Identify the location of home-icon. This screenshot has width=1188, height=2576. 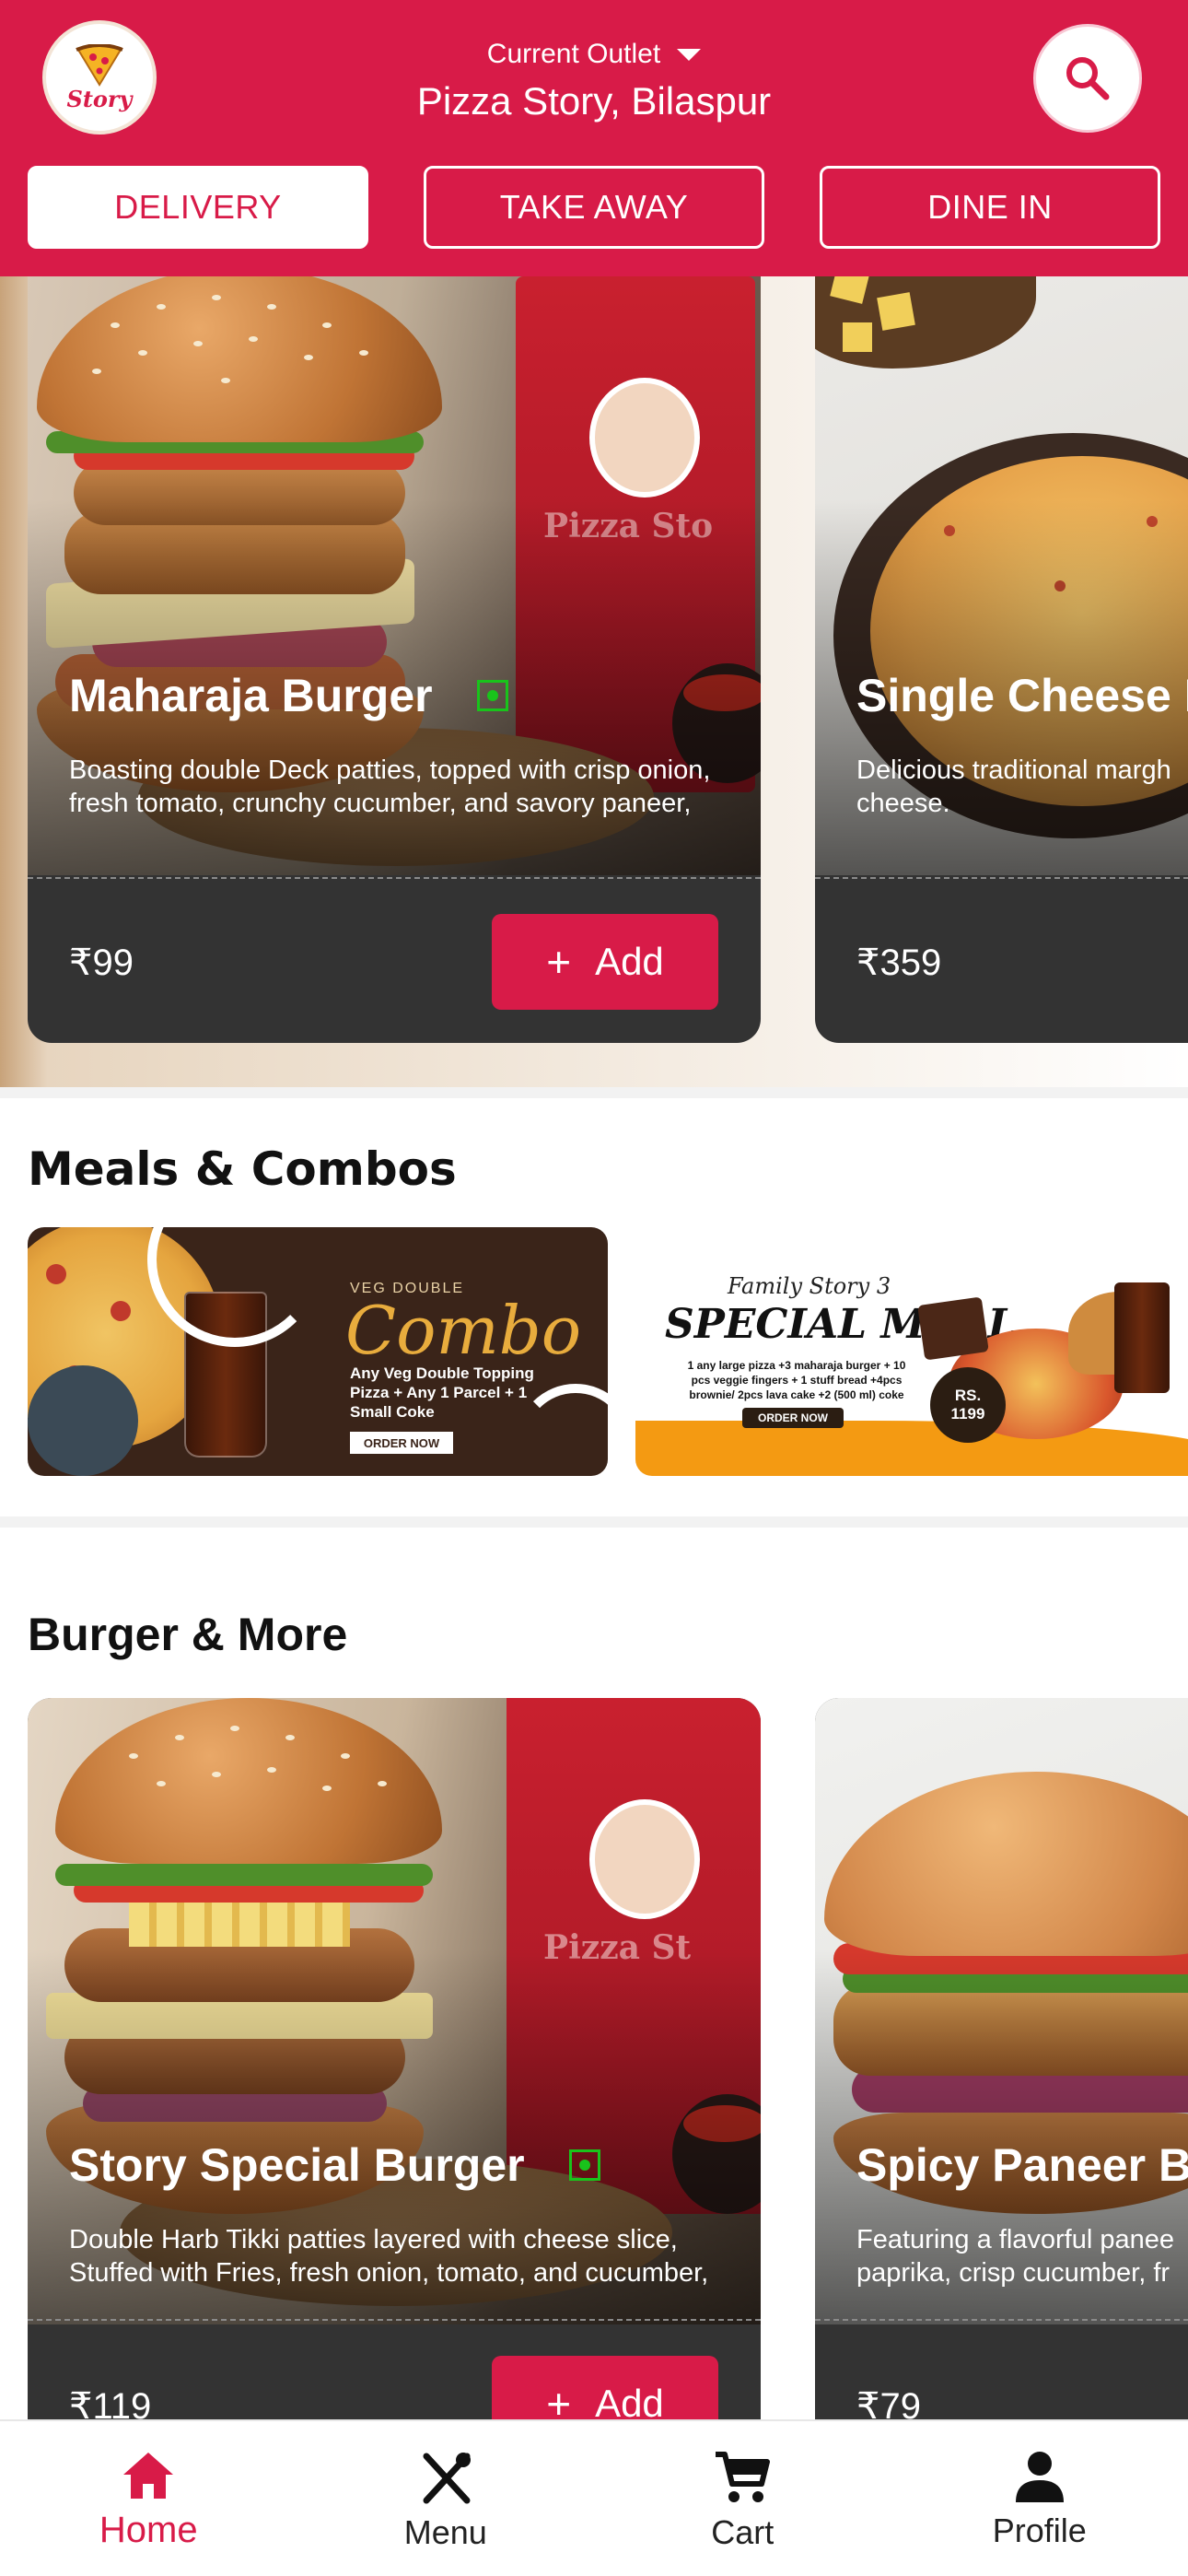
(148, 2476).